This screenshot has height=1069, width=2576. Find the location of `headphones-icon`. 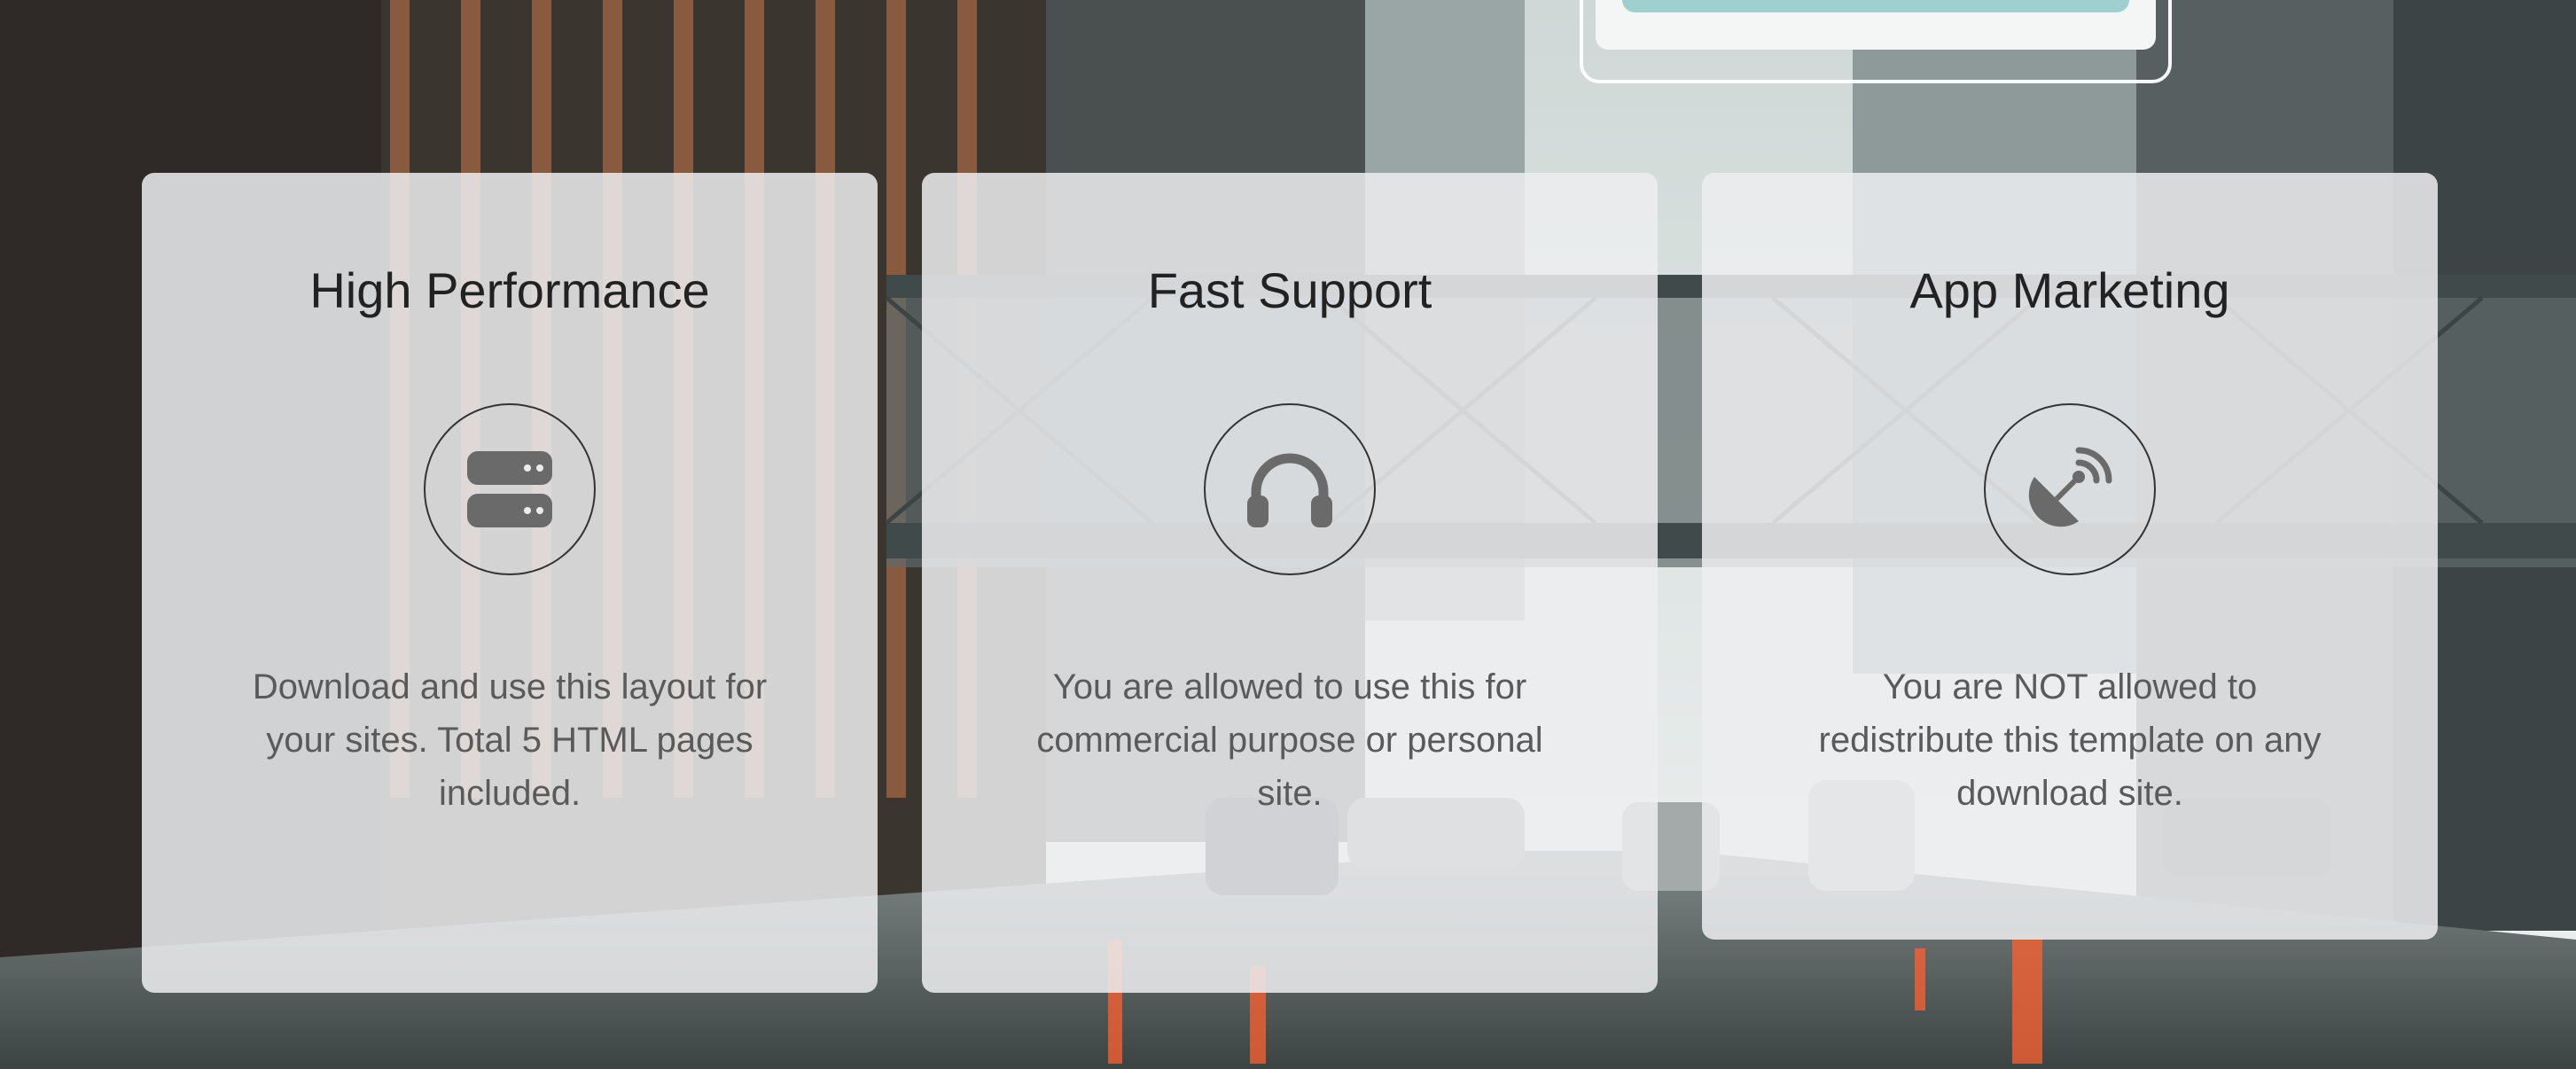

headphones-icon is located at coordinates (1289, 490).